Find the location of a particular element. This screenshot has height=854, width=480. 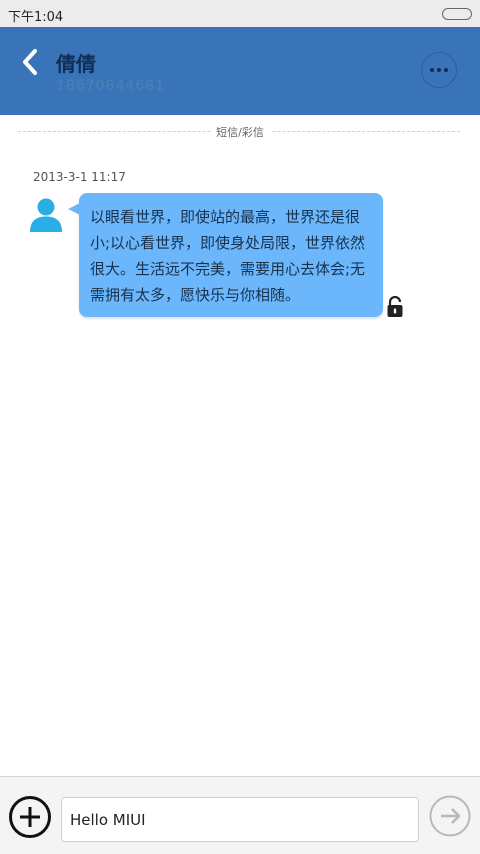

battery-icon is located at coordinates (457, 14).